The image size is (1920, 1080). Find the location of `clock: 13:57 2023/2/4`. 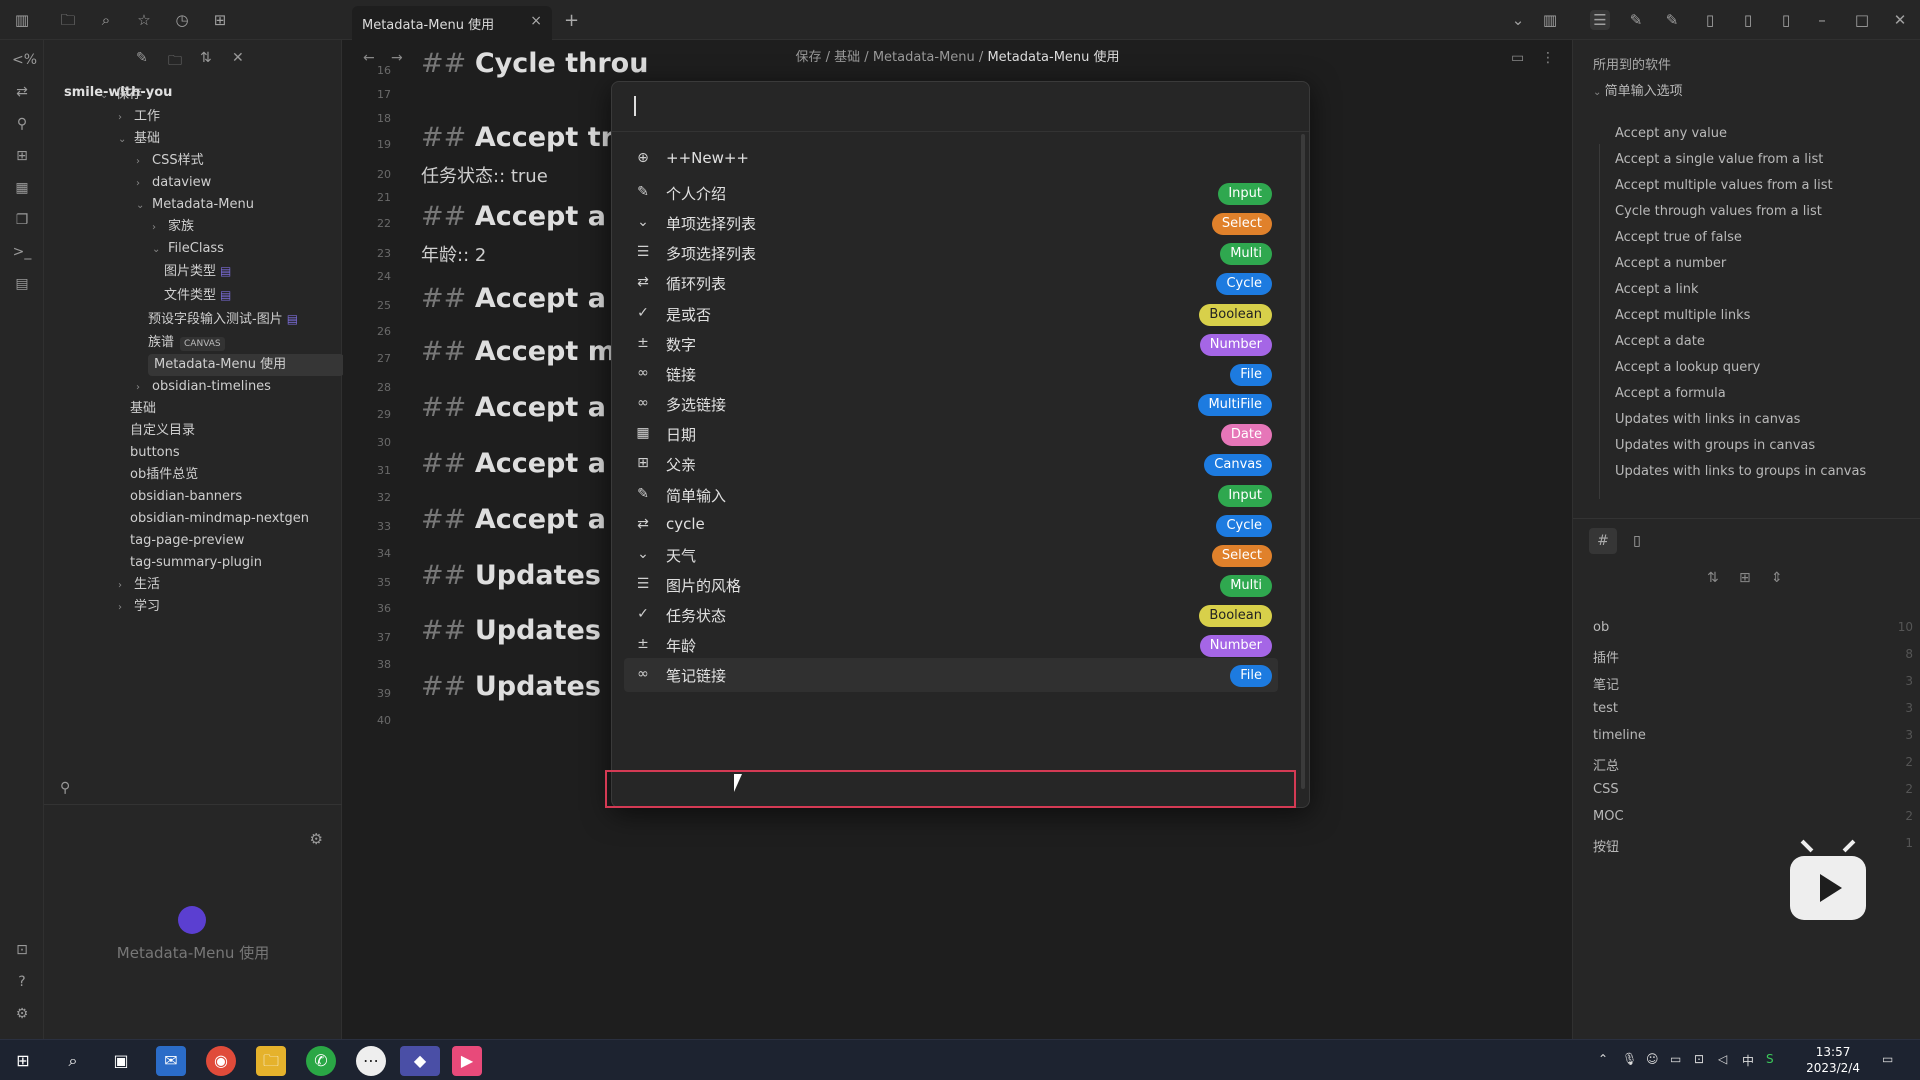

clock: 13:57 2023/2/4 is located at coordinates (1833, 1060).